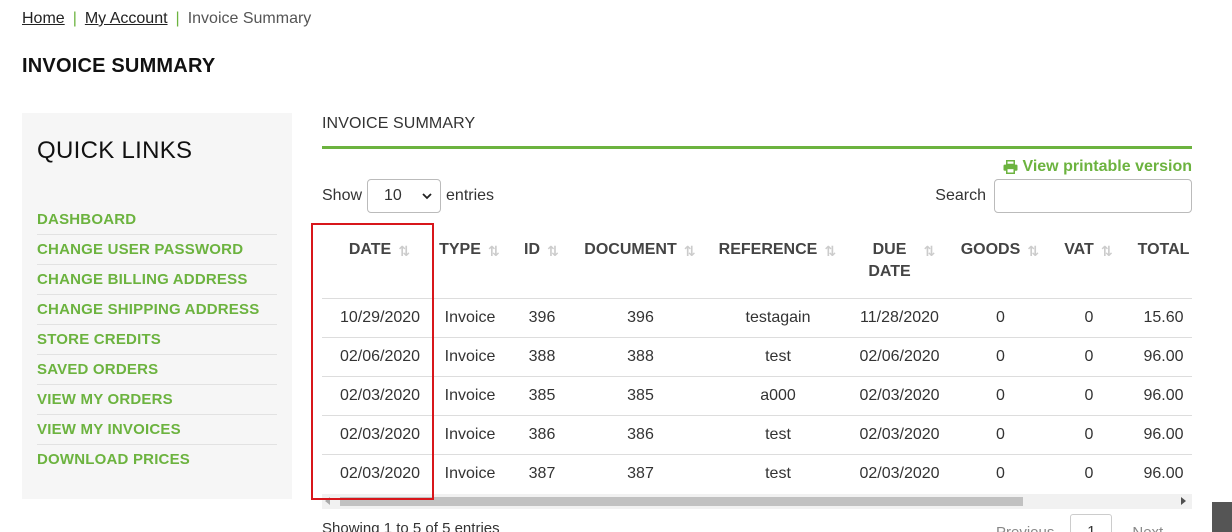 This screenshot has width=1232, height=532. Describe the element at coordinates (157, 280) in the screenshot. I see `sidebar-item-change-billing-address: CHANGE BILLING ADDRESS` at that location.